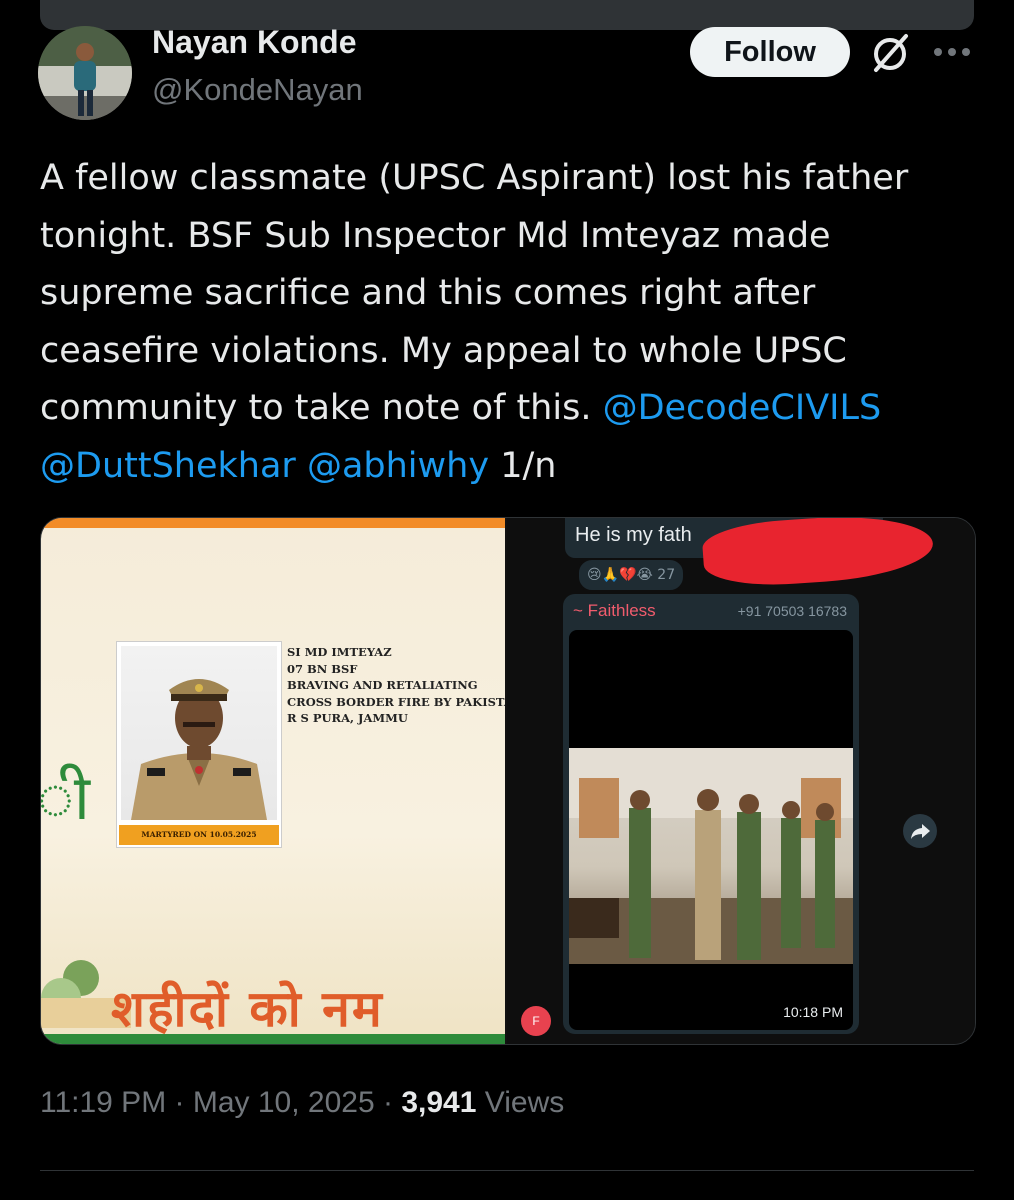  Describe the element at coordinates (199, 733) in the screenshot. I see `officer-portrait` at that location.